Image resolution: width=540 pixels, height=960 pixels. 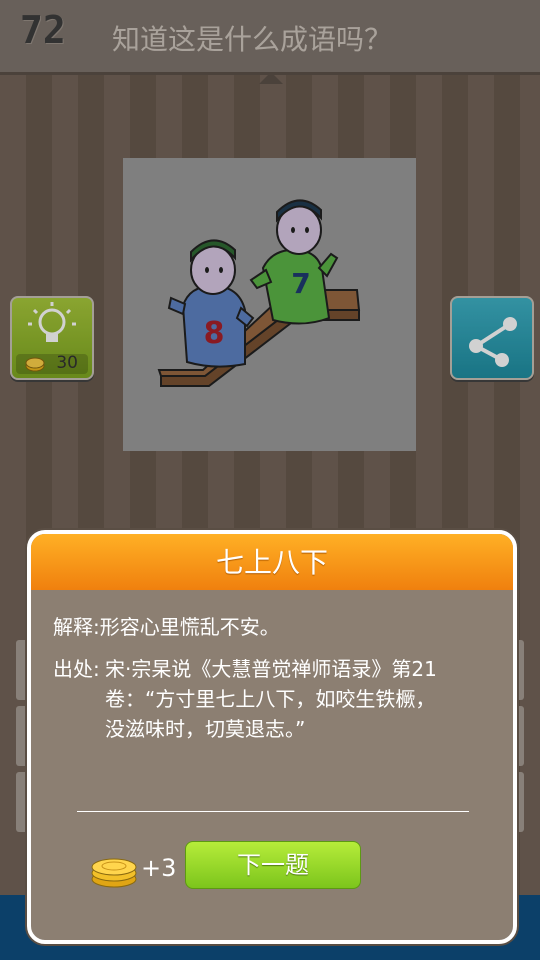 What do you see at coordinates (114, 873) in the screenshot?
I see `coin-stack-icon` at bounding box center [114, 873].